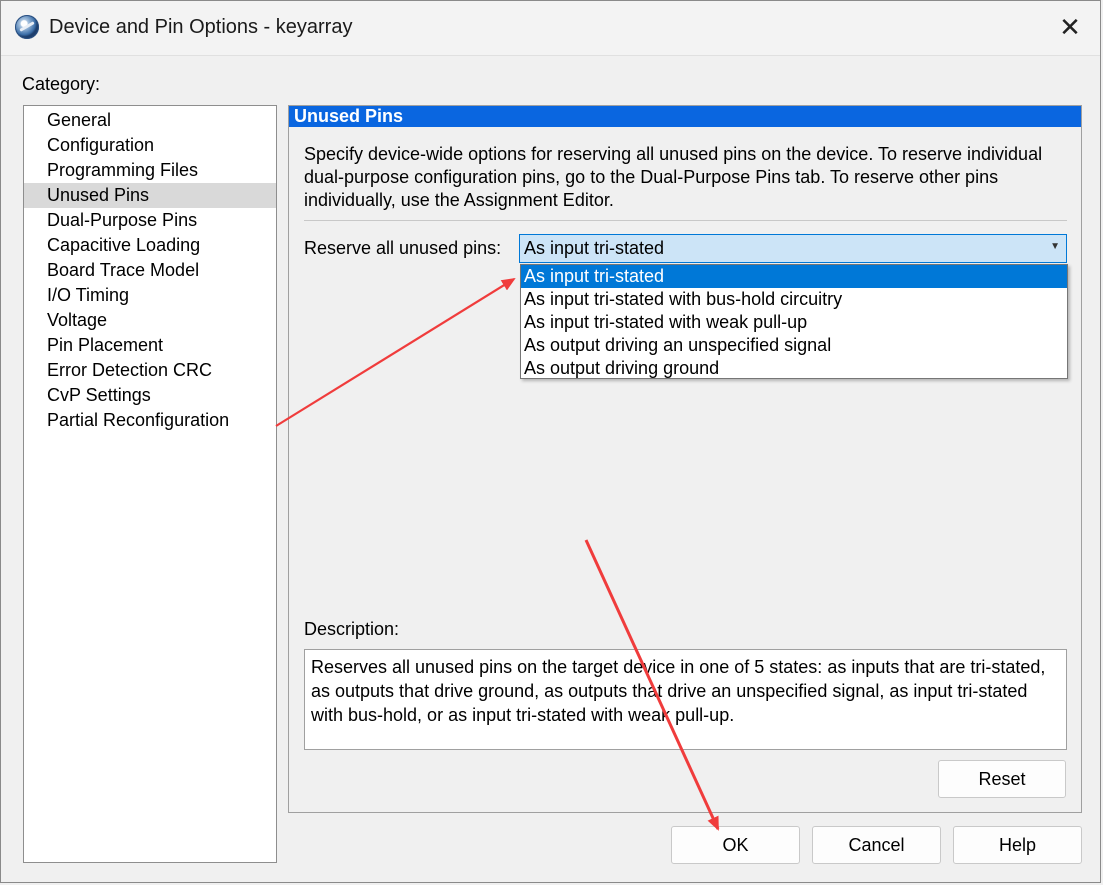 This screenshot has width=1103, height=885. I want to click on category-item-dual-purpose-pins: Dual-Purpose Pins, so click(150, 220).